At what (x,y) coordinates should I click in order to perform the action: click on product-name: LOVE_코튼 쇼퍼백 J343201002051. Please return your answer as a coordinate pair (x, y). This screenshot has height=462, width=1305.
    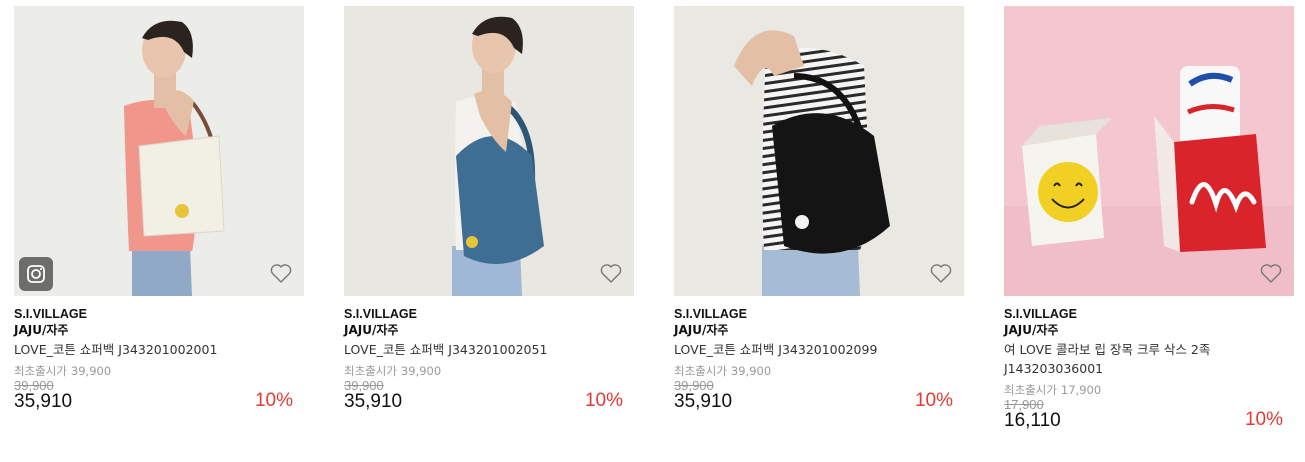
    Looking at the image, I should click on (489, 349).